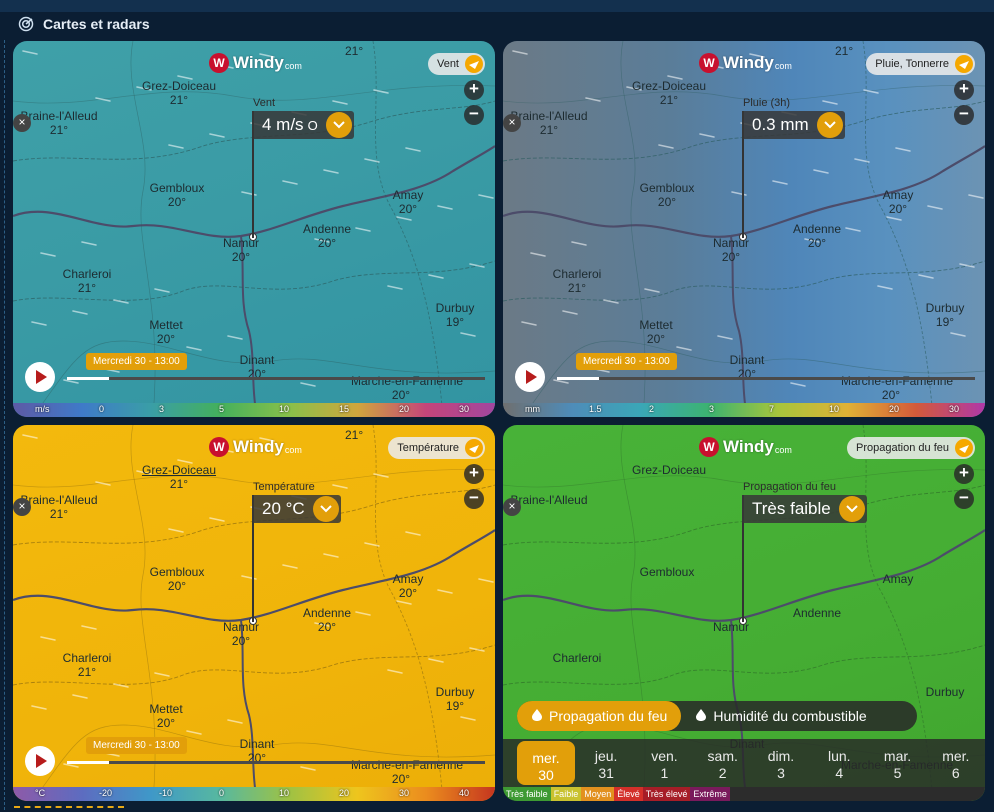 Image resolution: width=994 pixels, height=812 pixels. Describe the element at coordinates (254, 410) in the screenshot. I see `color-legend: m/s 0 3 5 10 15 20 30` at that location.